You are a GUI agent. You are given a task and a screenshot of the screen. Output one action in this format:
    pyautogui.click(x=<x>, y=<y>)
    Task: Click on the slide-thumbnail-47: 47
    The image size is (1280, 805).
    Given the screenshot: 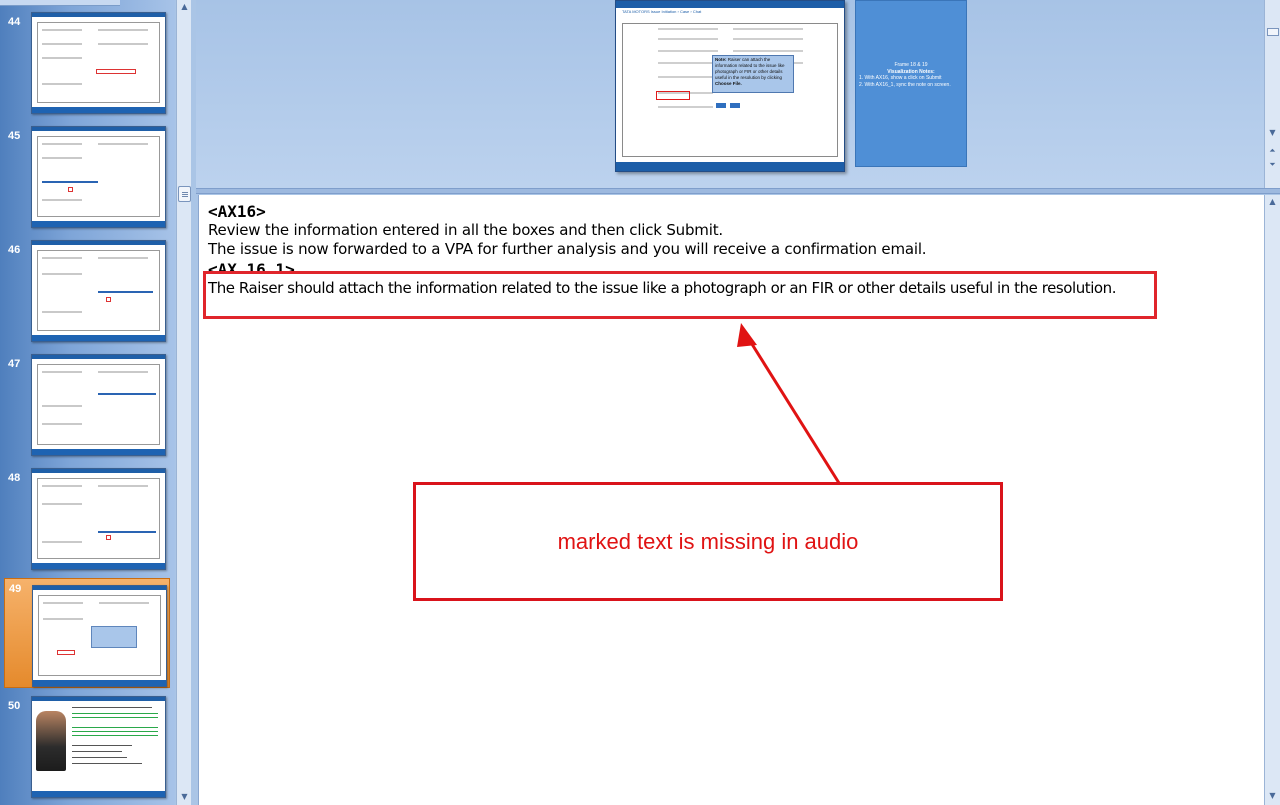 What is the action you would take?
    pyautogui.click(x=87, y=409)
    